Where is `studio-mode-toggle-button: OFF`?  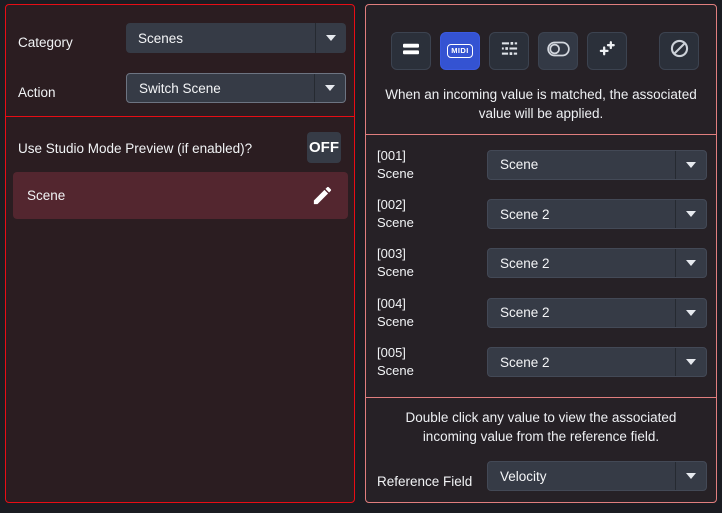 studio-mode-toggle-button: OFF is located at coordinates (324, 147).